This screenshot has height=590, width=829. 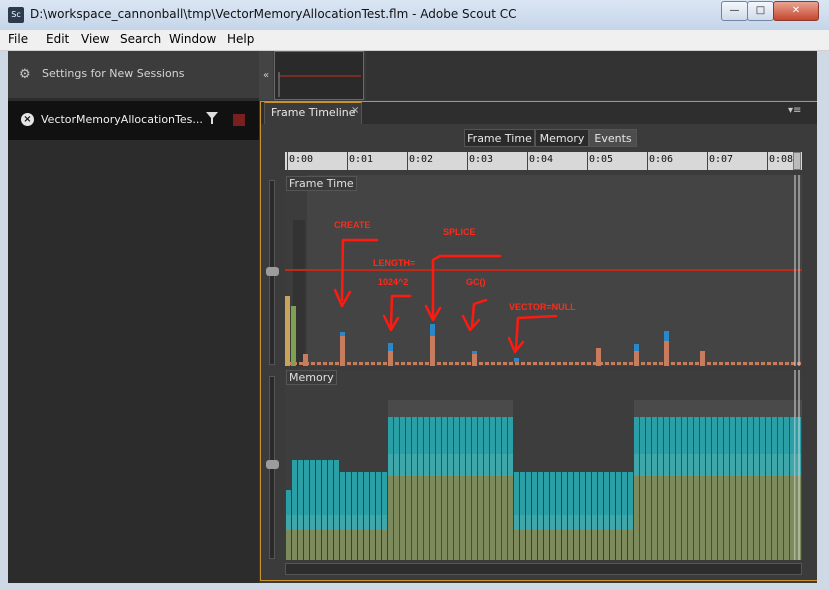 What do you see at coordinates (797, 161) in the screenshot?
I see `playhead-handle` at bounding box center [797, 161].